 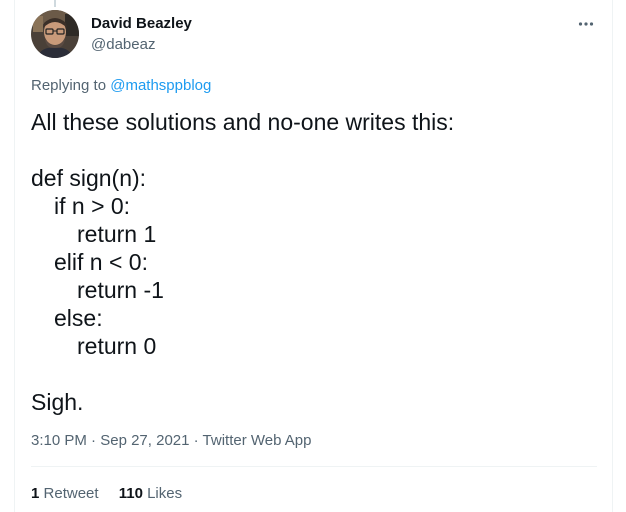 What do you see at coordinates (117, 346) in the screenshot?
I see `code-line: return 0` at bounding box center [117, 346].